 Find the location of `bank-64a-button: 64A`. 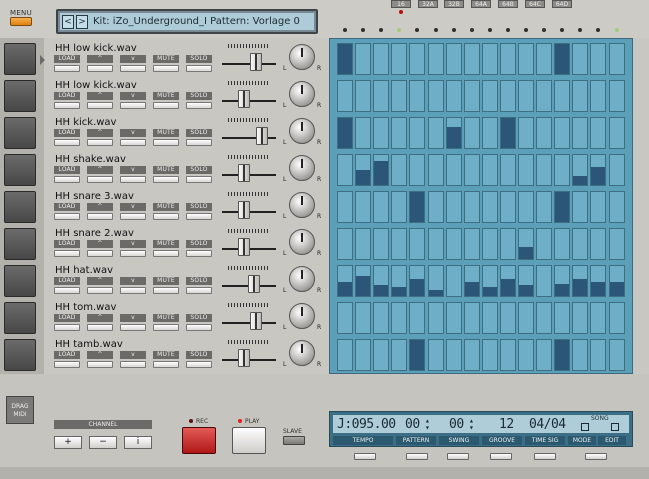

bank-64a-button: 64A is located at coordinates (481, 4).